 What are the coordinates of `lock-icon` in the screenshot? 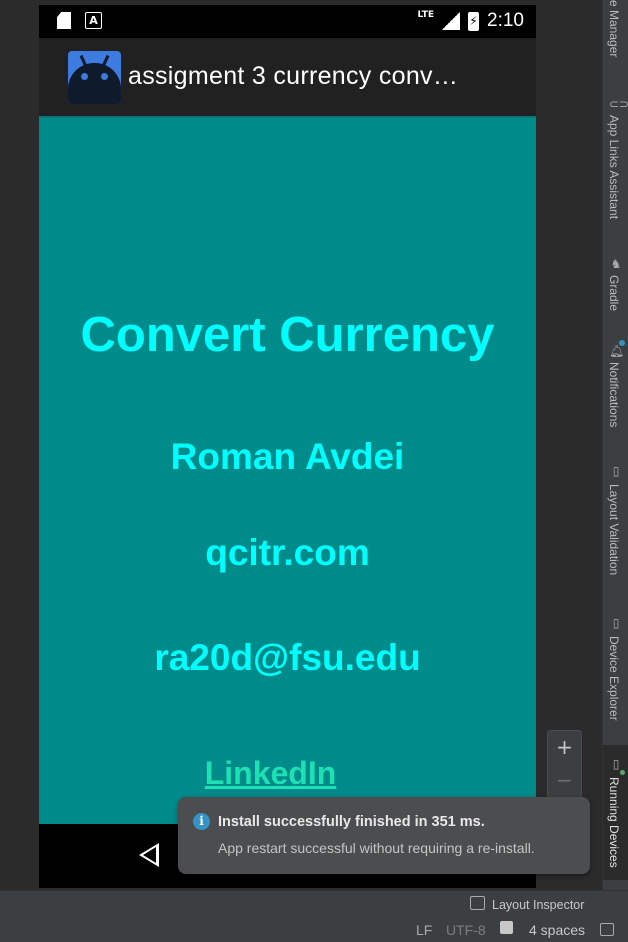 It's located at (607, 929).